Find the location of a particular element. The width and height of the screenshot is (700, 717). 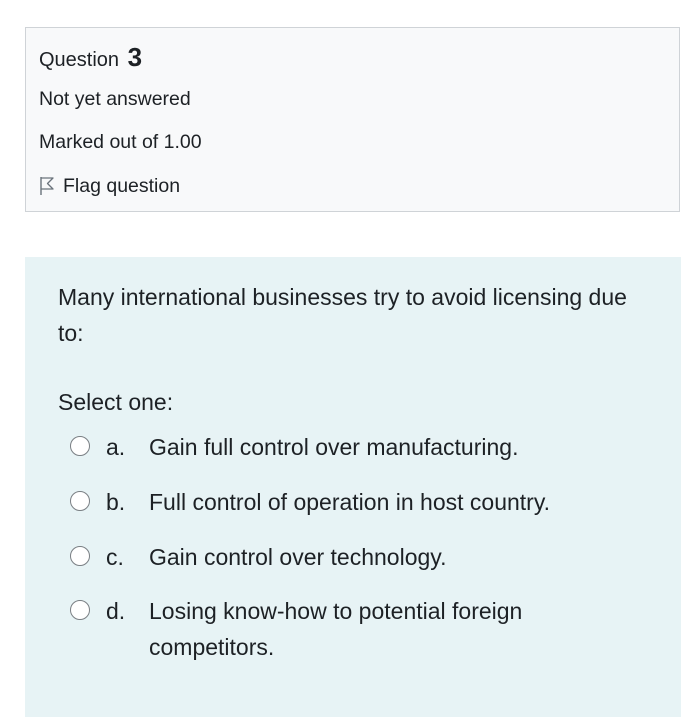

option-letter: d. is located at coordinates (116, 611).